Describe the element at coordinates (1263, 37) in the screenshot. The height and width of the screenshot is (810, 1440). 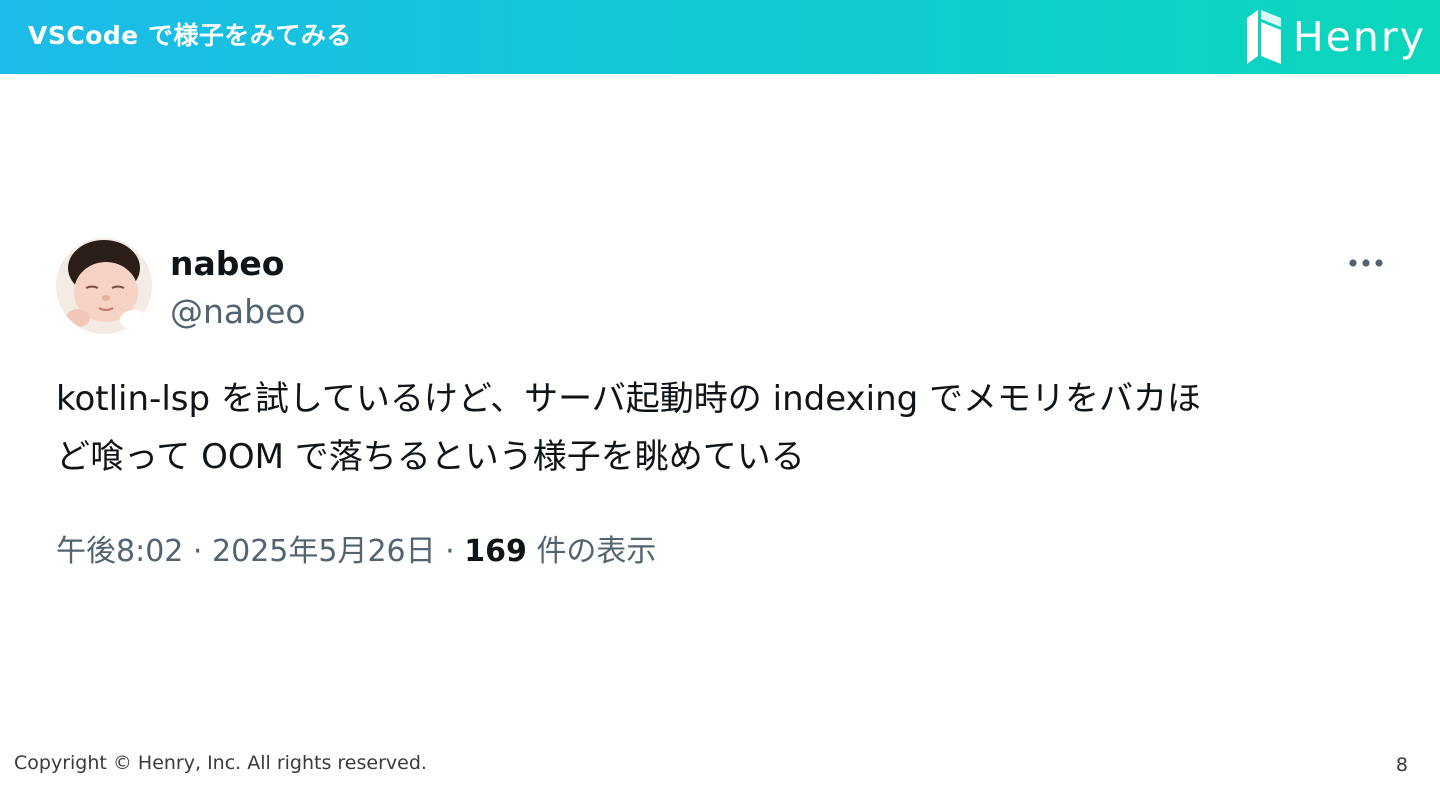
I see `henry-logo-icon` at that location.